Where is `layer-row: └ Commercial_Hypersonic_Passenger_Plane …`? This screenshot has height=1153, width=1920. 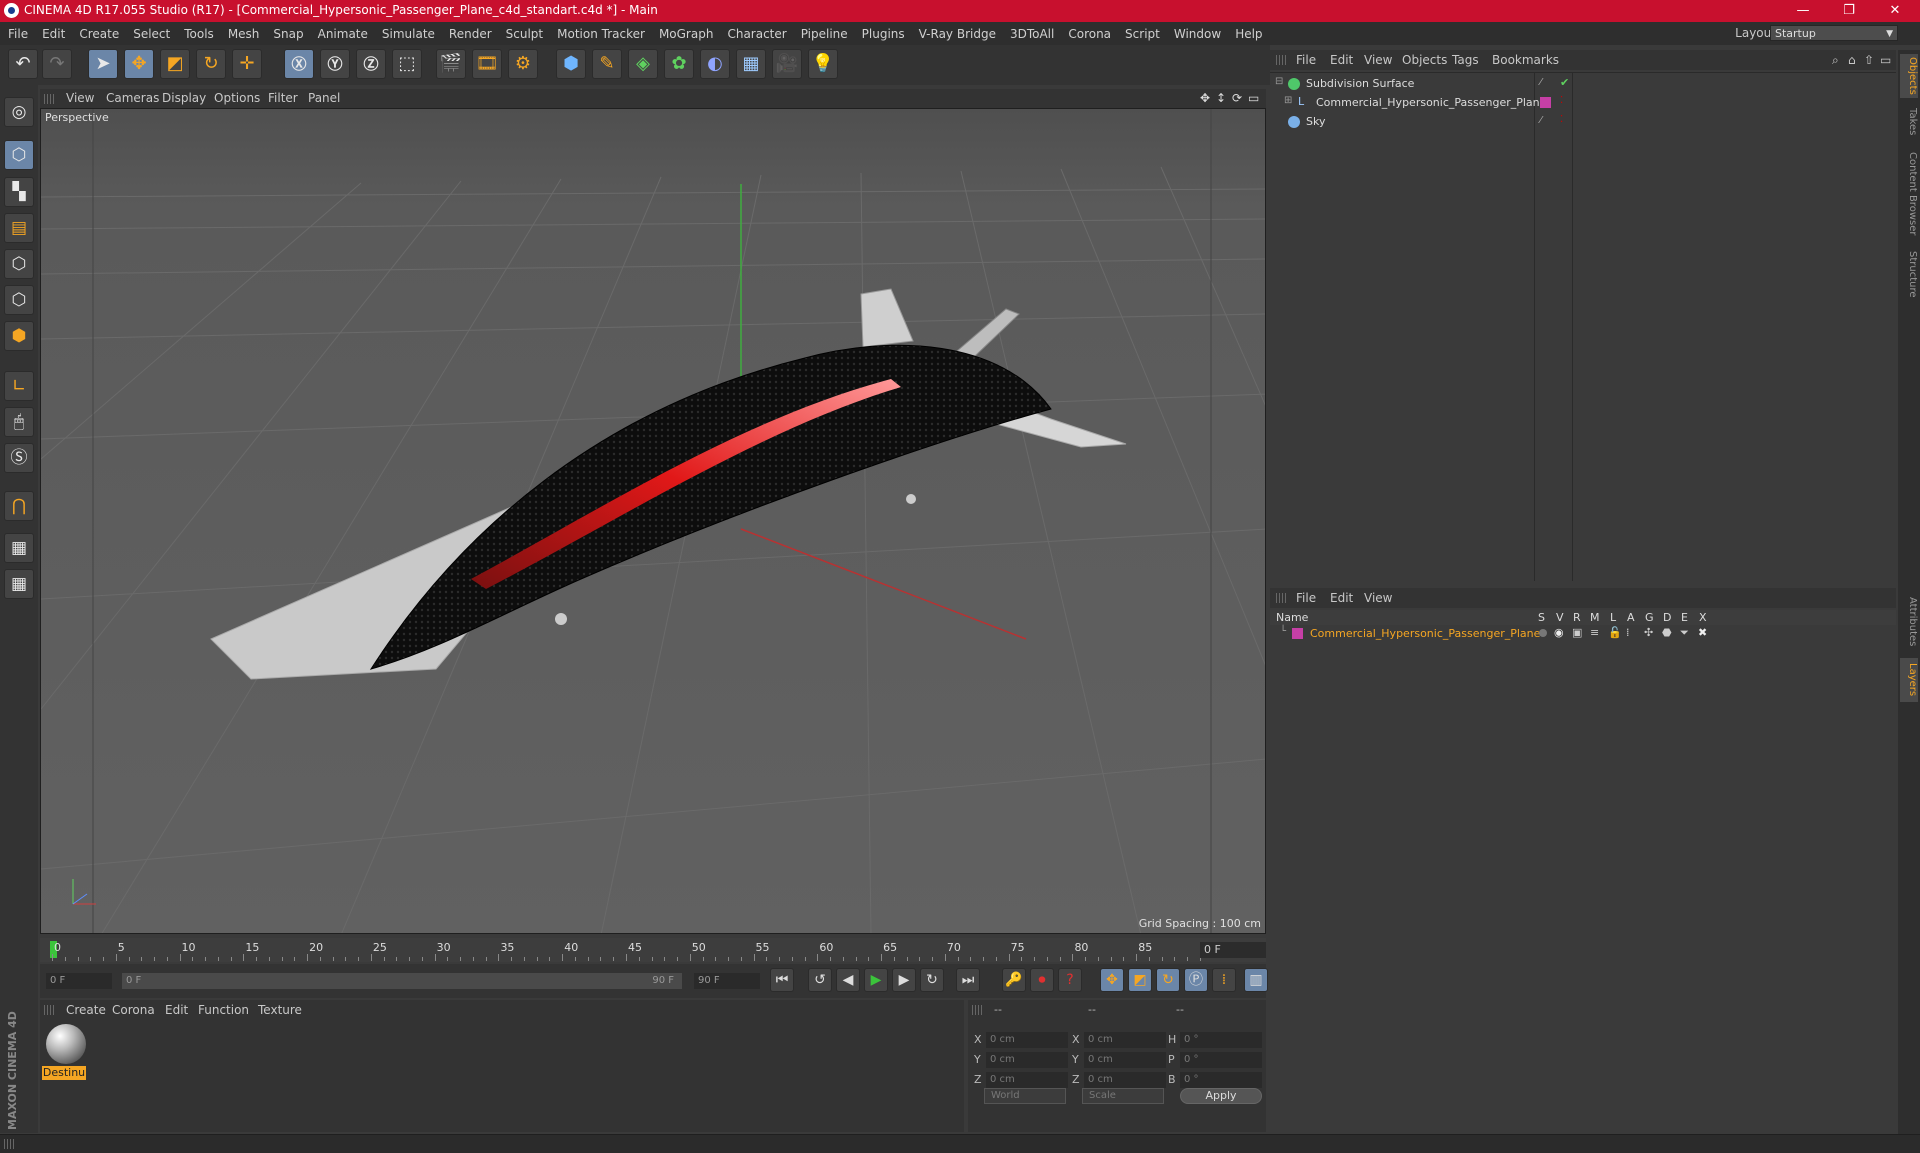 layer-row: └ Commercial_Hypersonic_Passenger_Plane … is located at coordinates (1583, 634).